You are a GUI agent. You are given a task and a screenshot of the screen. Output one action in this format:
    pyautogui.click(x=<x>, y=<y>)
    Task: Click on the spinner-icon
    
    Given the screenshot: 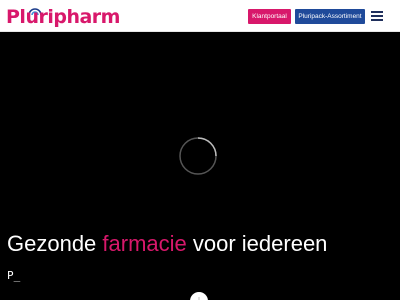 What is the action you would take?
    pyautogui.click(x=198, y=156)
    